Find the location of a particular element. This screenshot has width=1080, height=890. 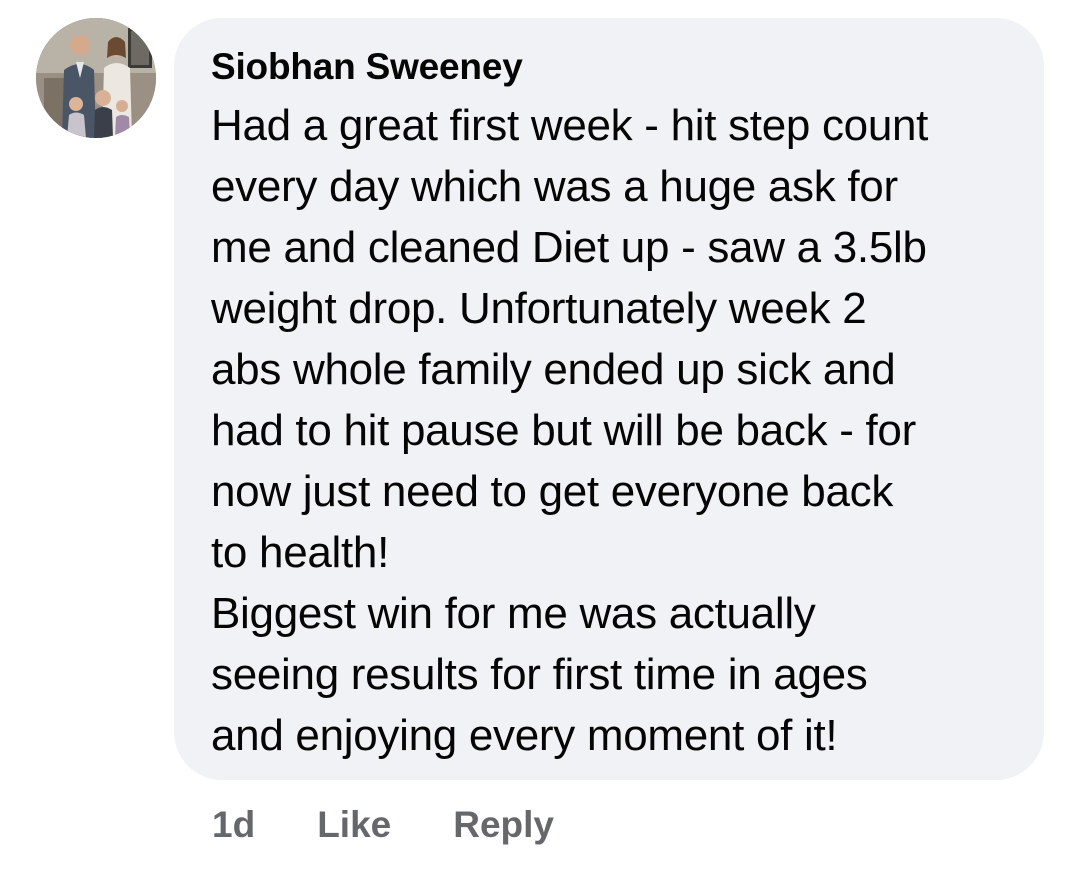

comment-line: abs whole family ended up sick and is located at coordinates (553, 369).